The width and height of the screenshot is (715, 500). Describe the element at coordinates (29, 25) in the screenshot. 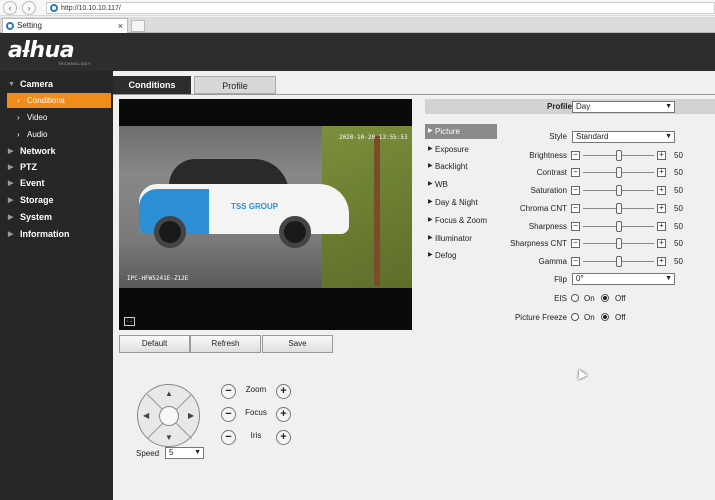

I see `browser-tab-title: Setting` at that location.